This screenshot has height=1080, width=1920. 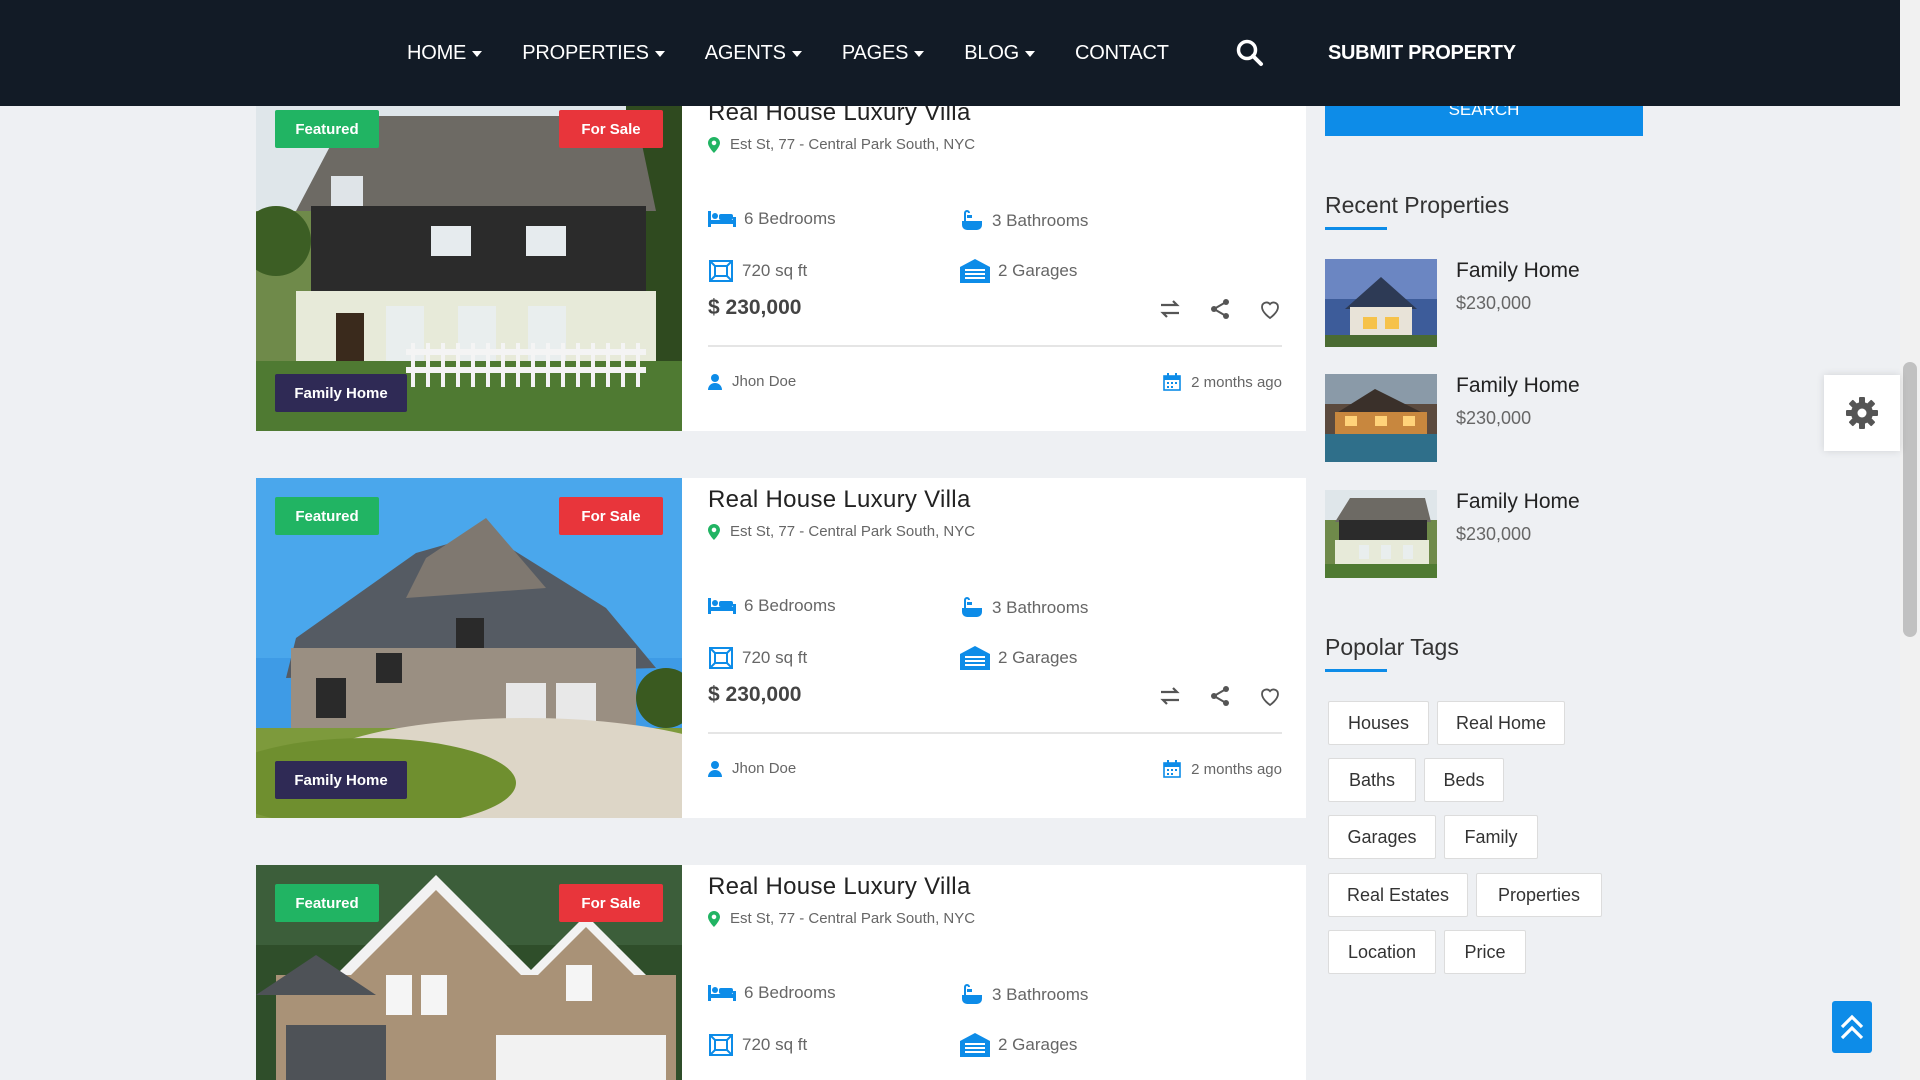 I want to click on area-icon, so click(x=721, y=1045).